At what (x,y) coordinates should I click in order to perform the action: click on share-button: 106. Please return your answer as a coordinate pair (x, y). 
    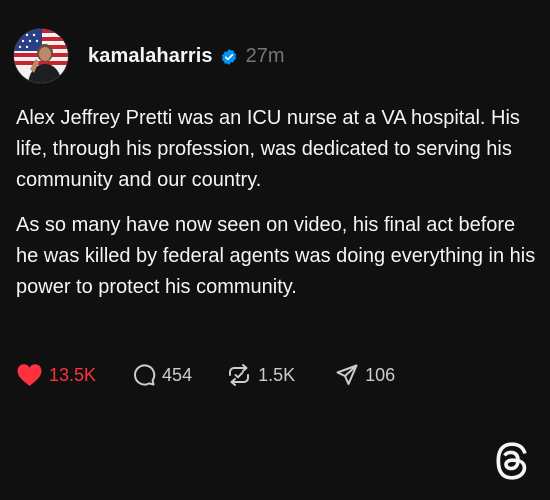
    Looking at the image, I should click on (365, 375).